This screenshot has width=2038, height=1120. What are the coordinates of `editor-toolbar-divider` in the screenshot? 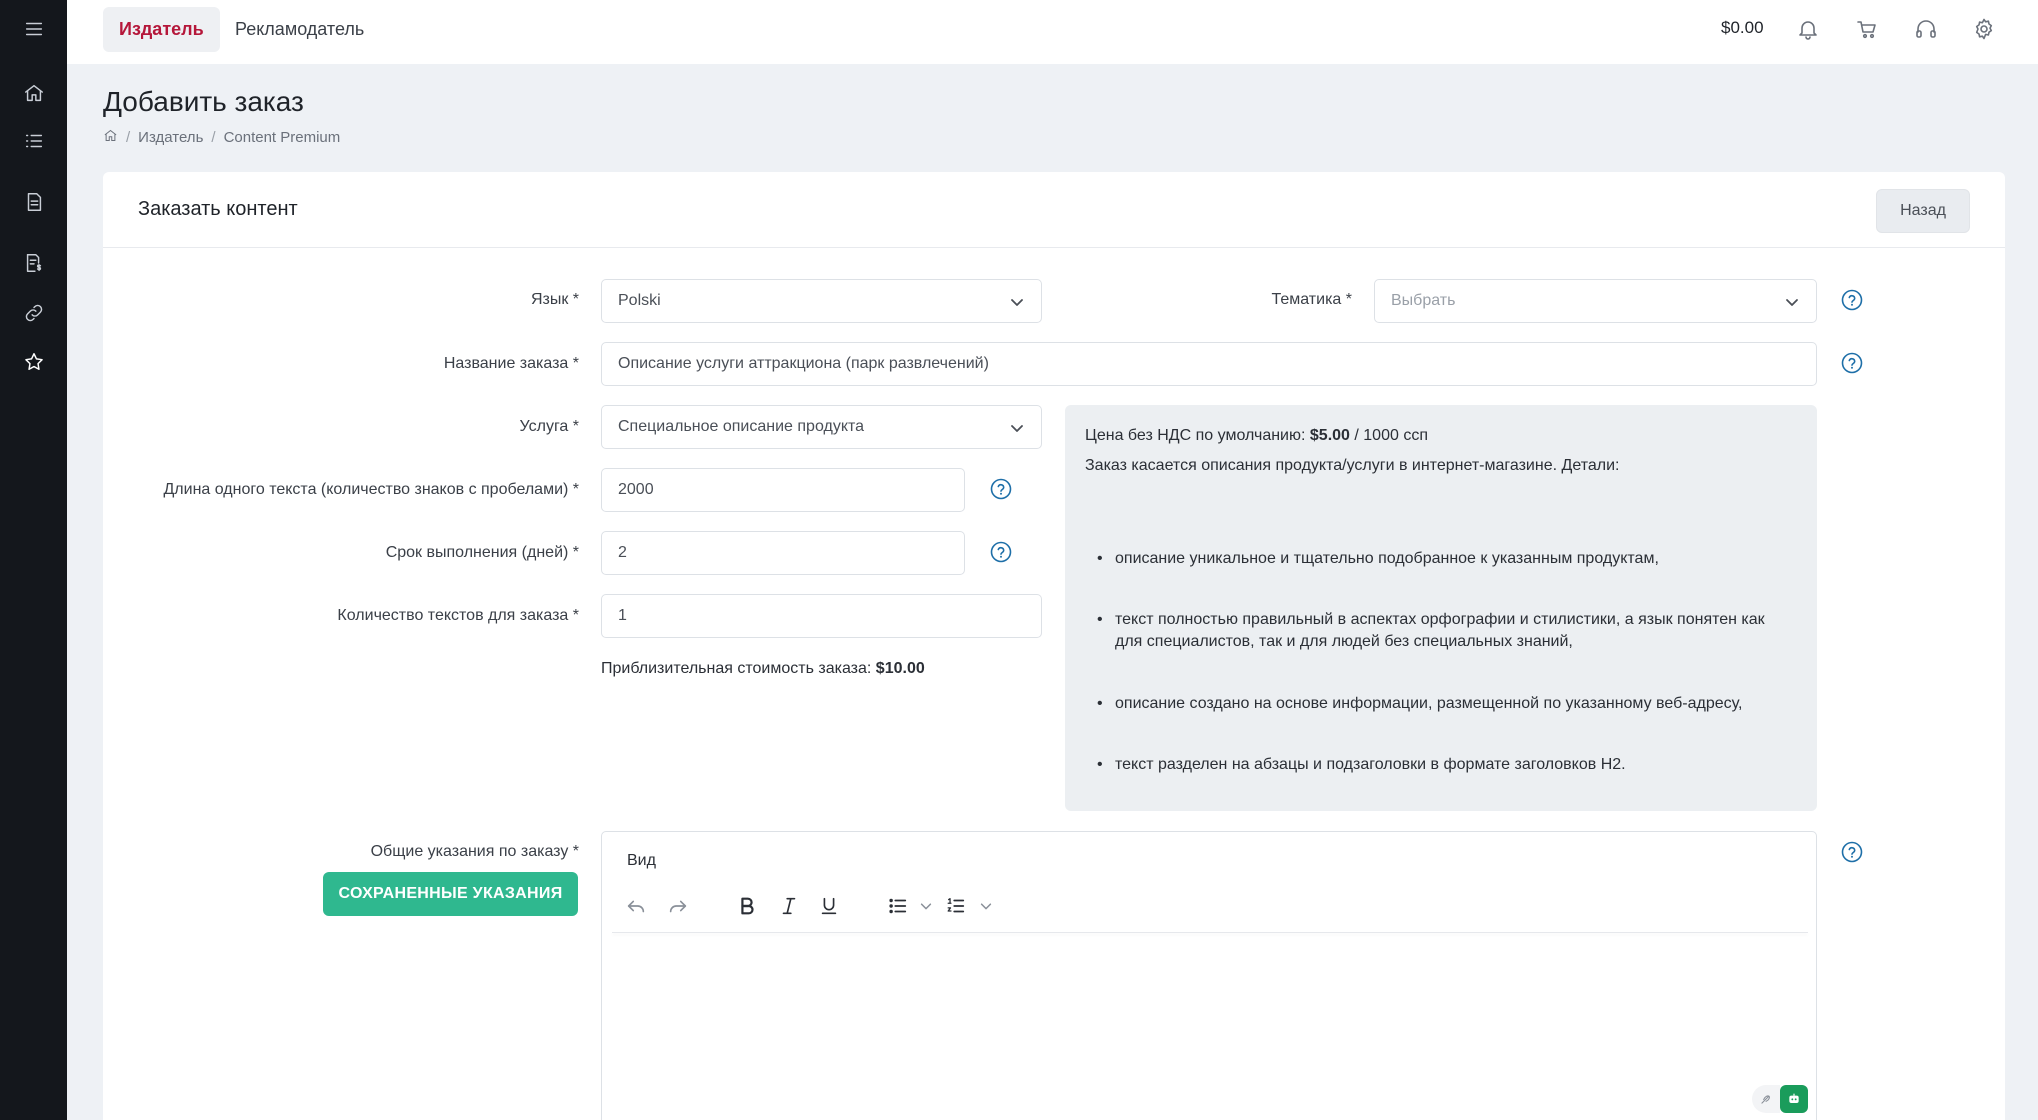 It's located at (1210, 932).